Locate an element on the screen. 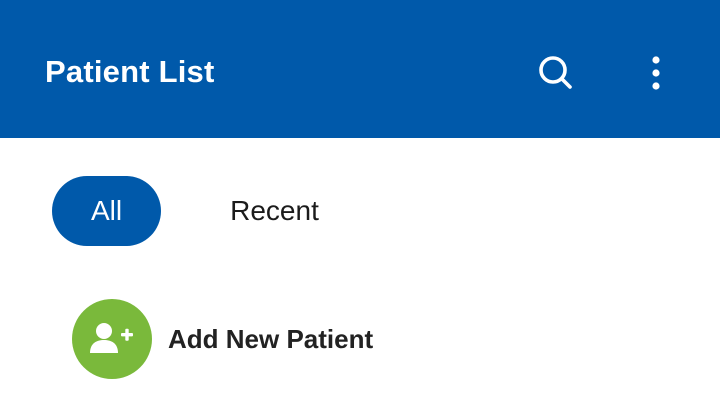 The width and height of the screenshot is (720, 410). tab-all: All is located at coordinates (106, 211).